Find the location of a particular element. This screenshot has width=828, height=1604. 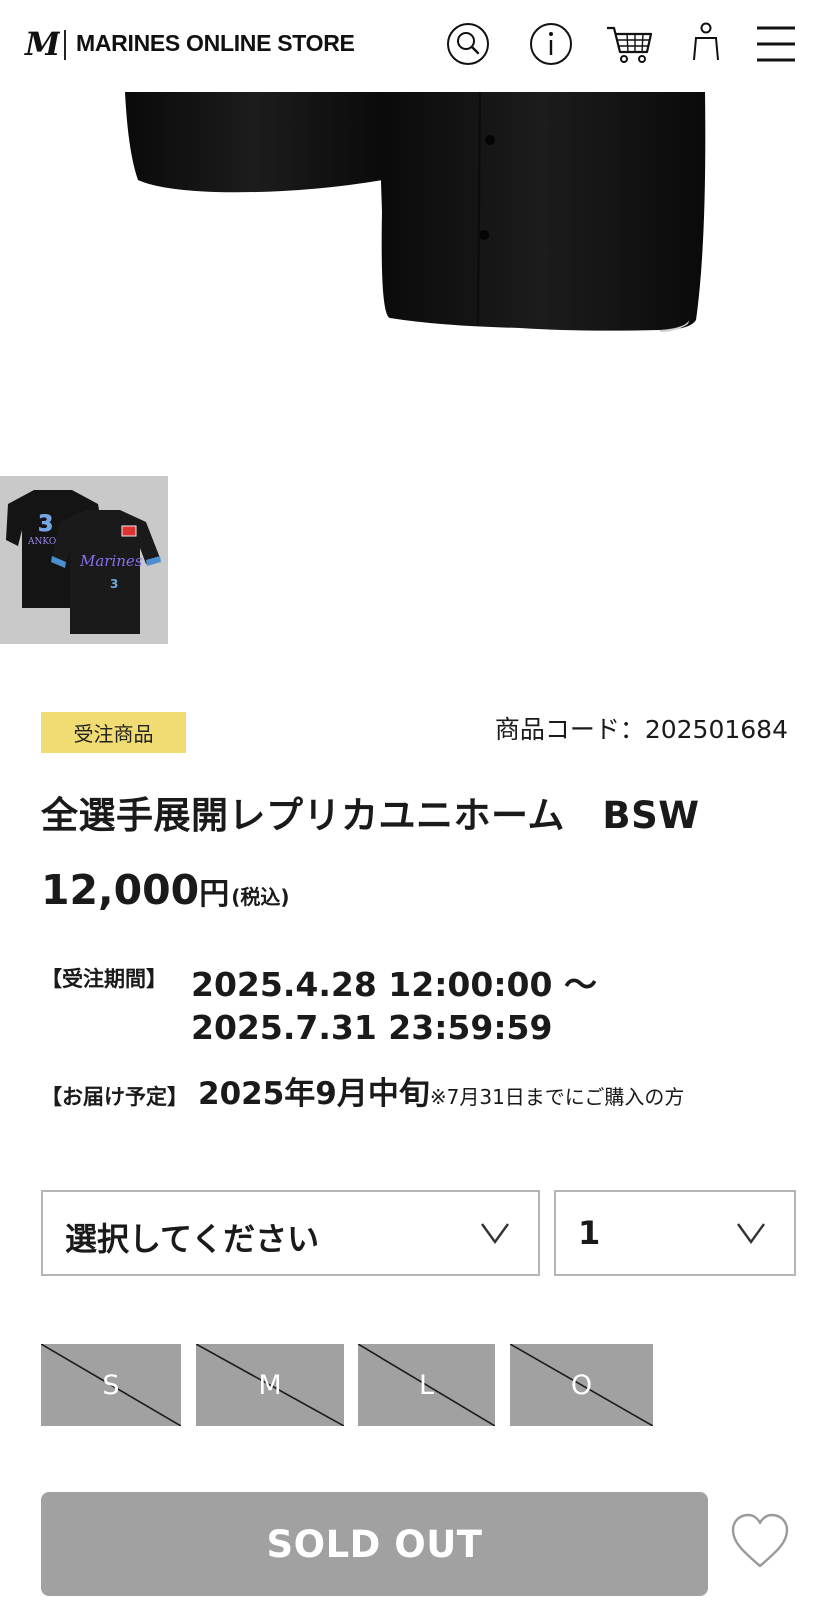

logo-divider is located at coordinates (65, 45).